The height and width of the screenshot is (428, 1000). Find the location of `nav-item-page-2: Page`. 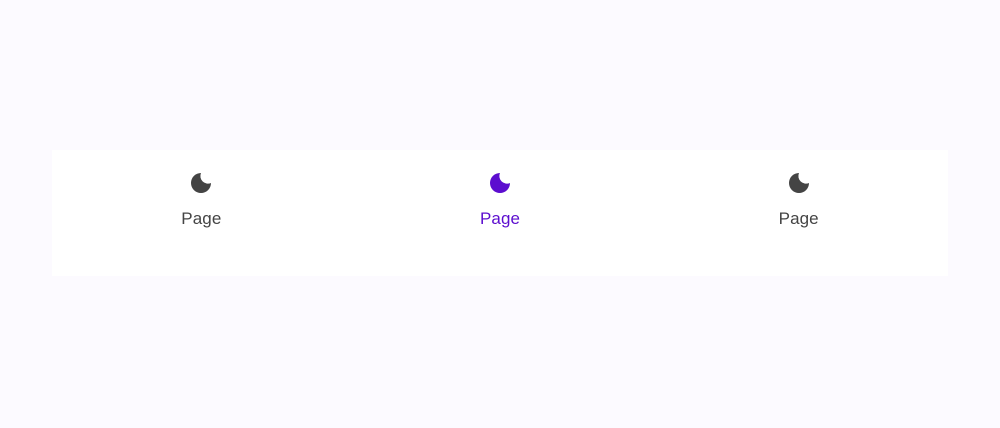

nav-item-page-2: Page is located at coordinates (500, 213).